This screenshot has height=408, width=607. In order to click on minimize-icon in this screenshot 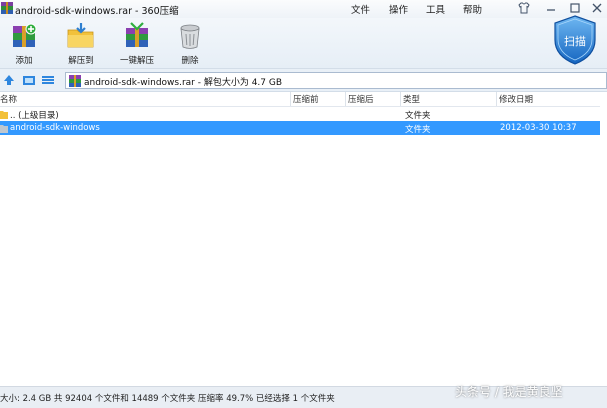, I will do `click(551, 8)`.